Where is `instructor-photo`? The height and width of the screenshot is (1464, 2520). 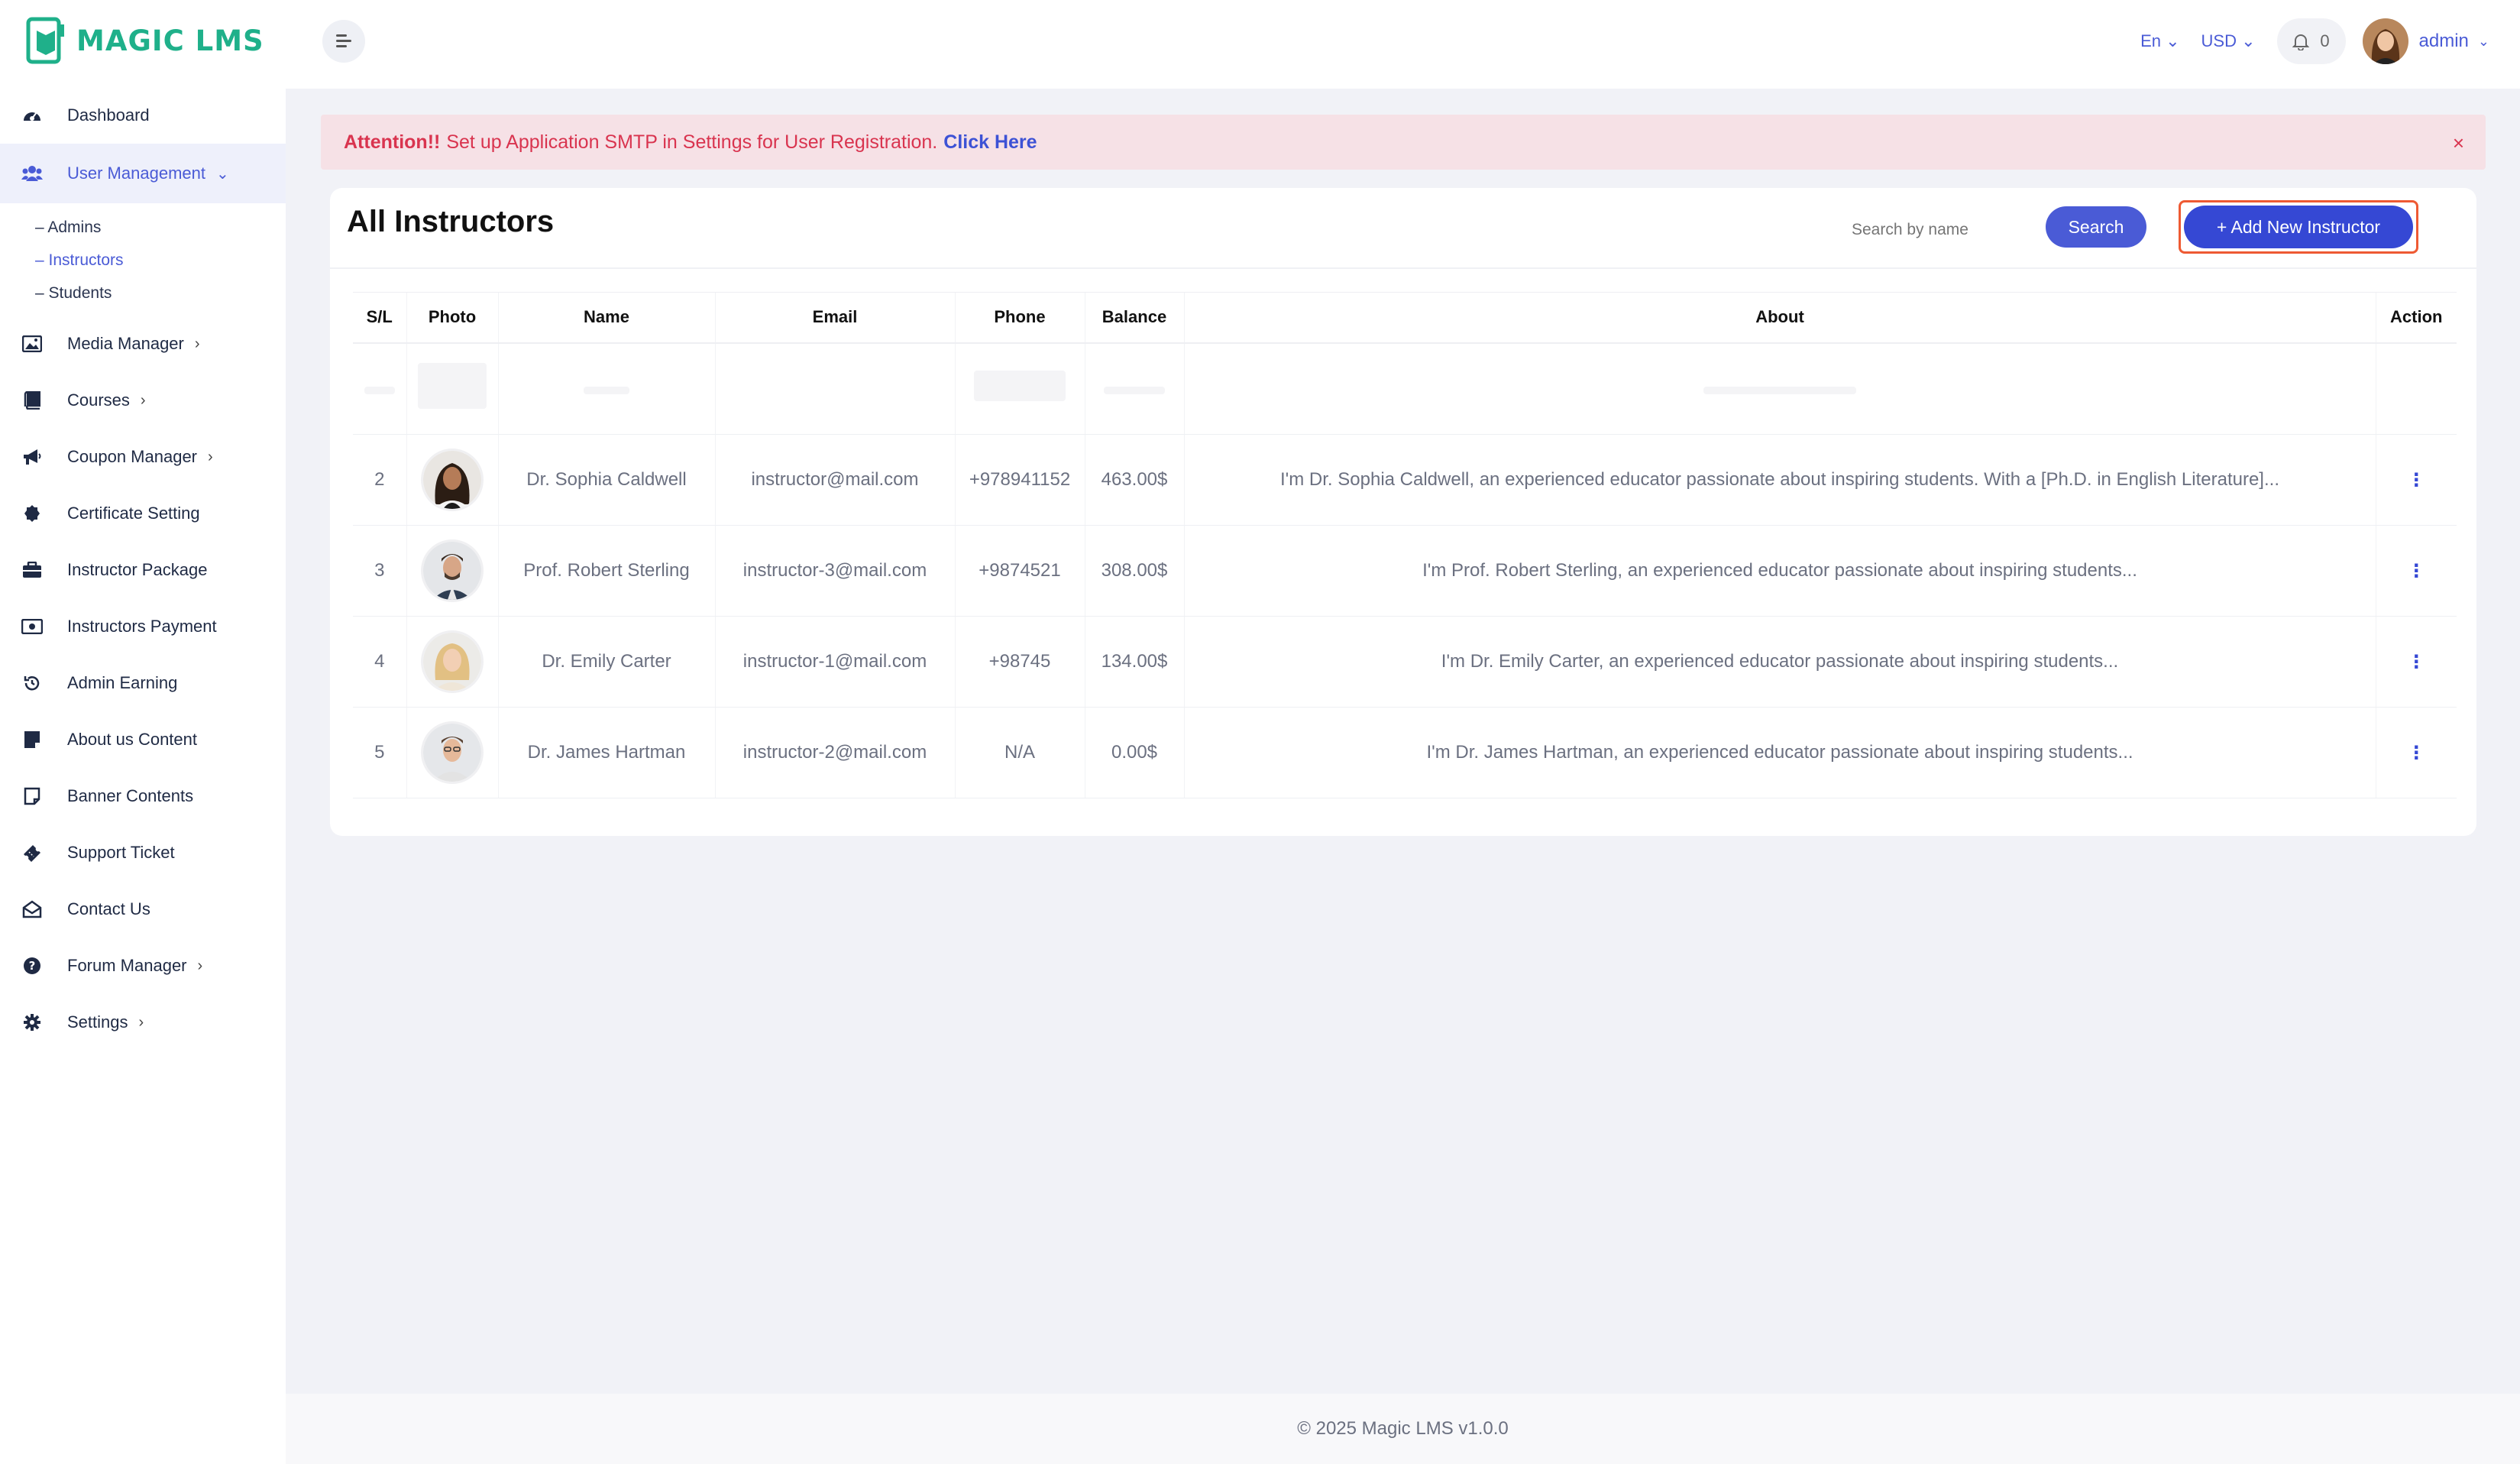 instructor-photo is located at coordinates (453, 752).